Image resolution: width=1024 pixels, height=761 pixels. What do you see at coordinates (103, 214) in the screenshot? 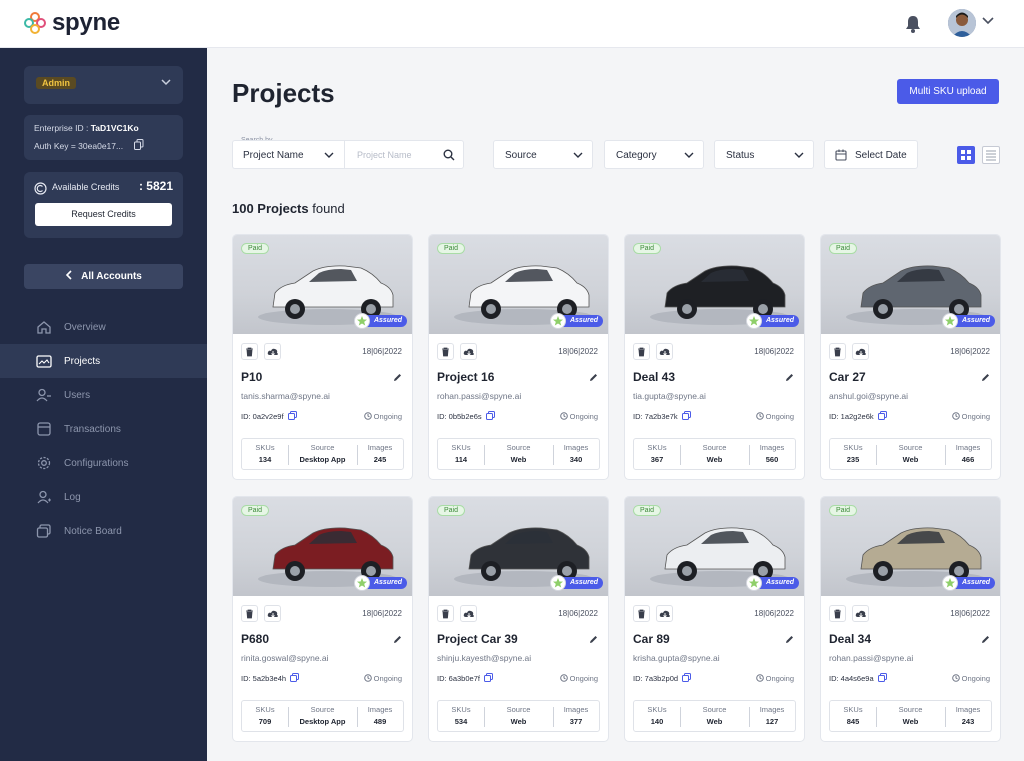
I see `request-credits-button: Request Credits` at bounding box center [103, 214].